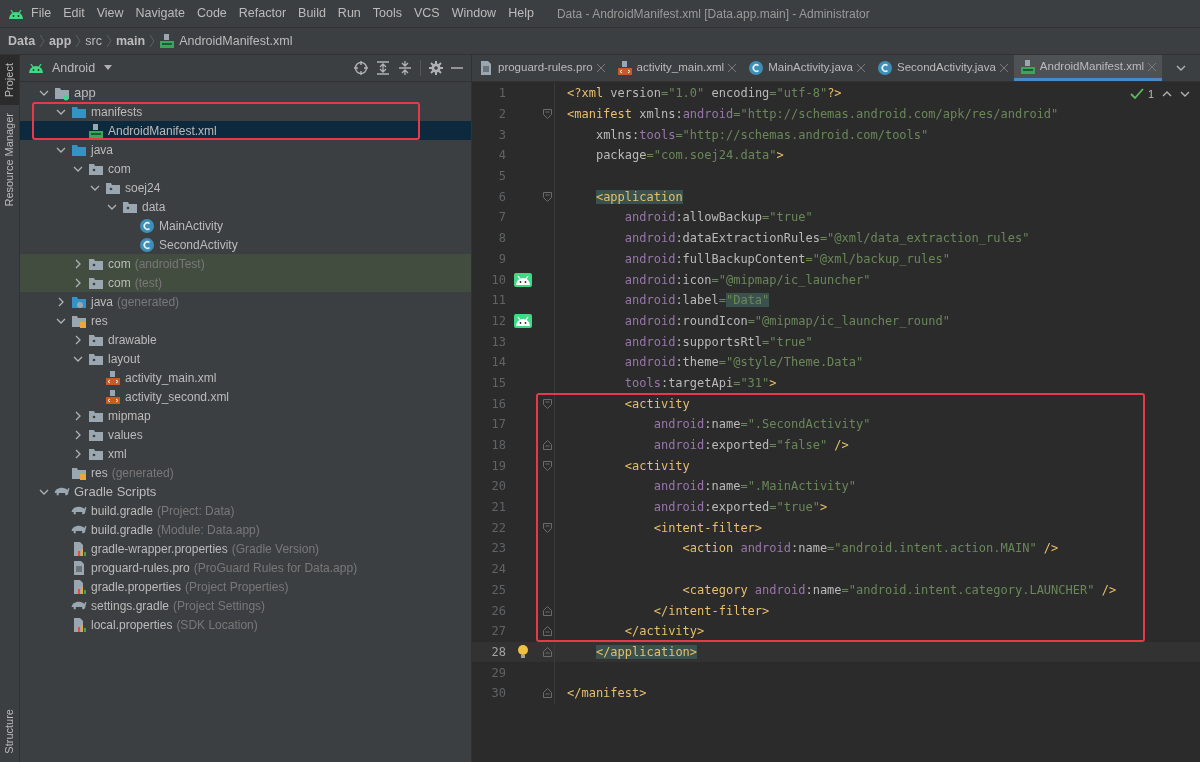 The image size is (1200, 762). Describe the element at coordinates (884, 68) in the screenshot. I see `class-icon` at that location.